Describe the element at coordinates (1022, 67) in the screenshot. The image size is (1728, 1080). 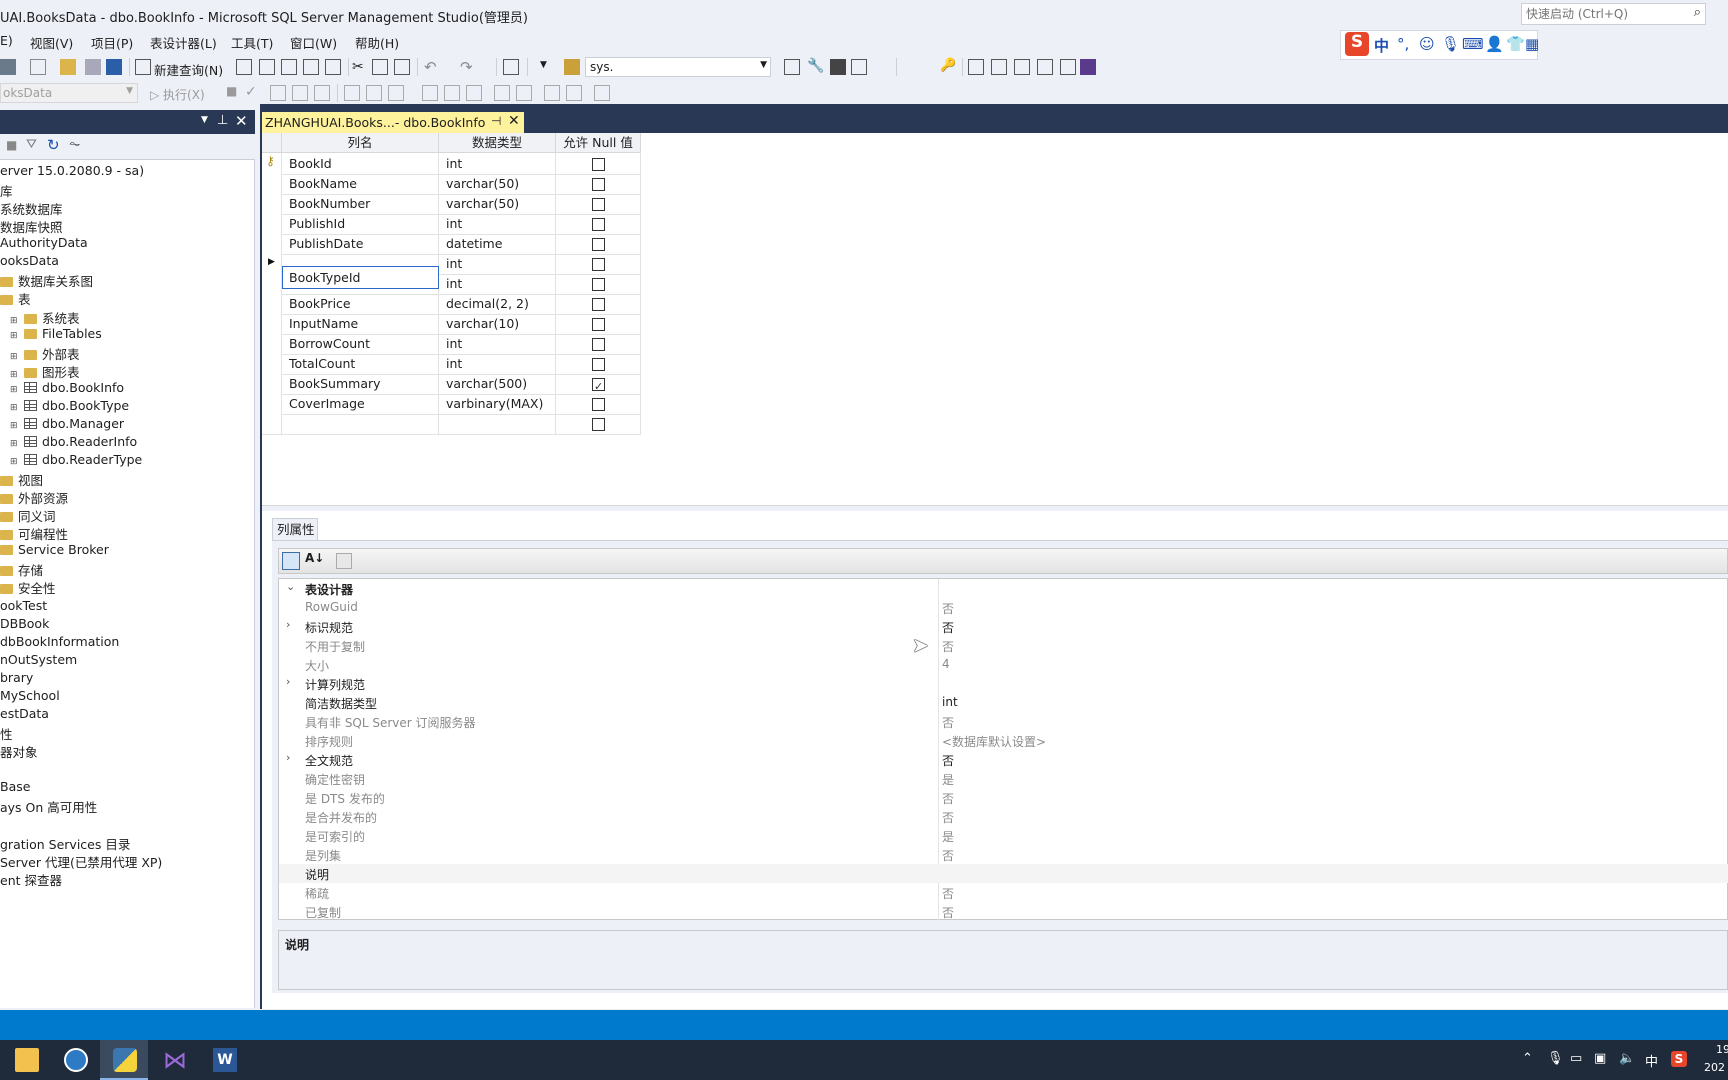
I see `fulltext-icon` at that location.